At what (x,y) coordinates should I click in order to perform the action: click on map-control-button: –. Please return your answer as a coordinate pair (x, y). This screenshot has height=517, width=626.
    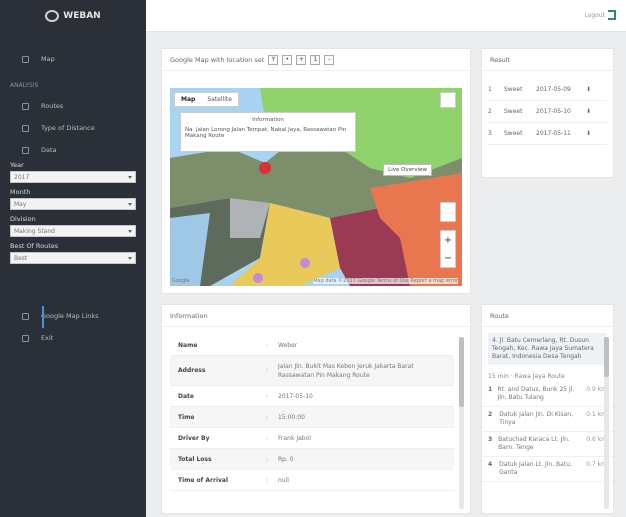
    Looking at the image, I should click on (329, 59).